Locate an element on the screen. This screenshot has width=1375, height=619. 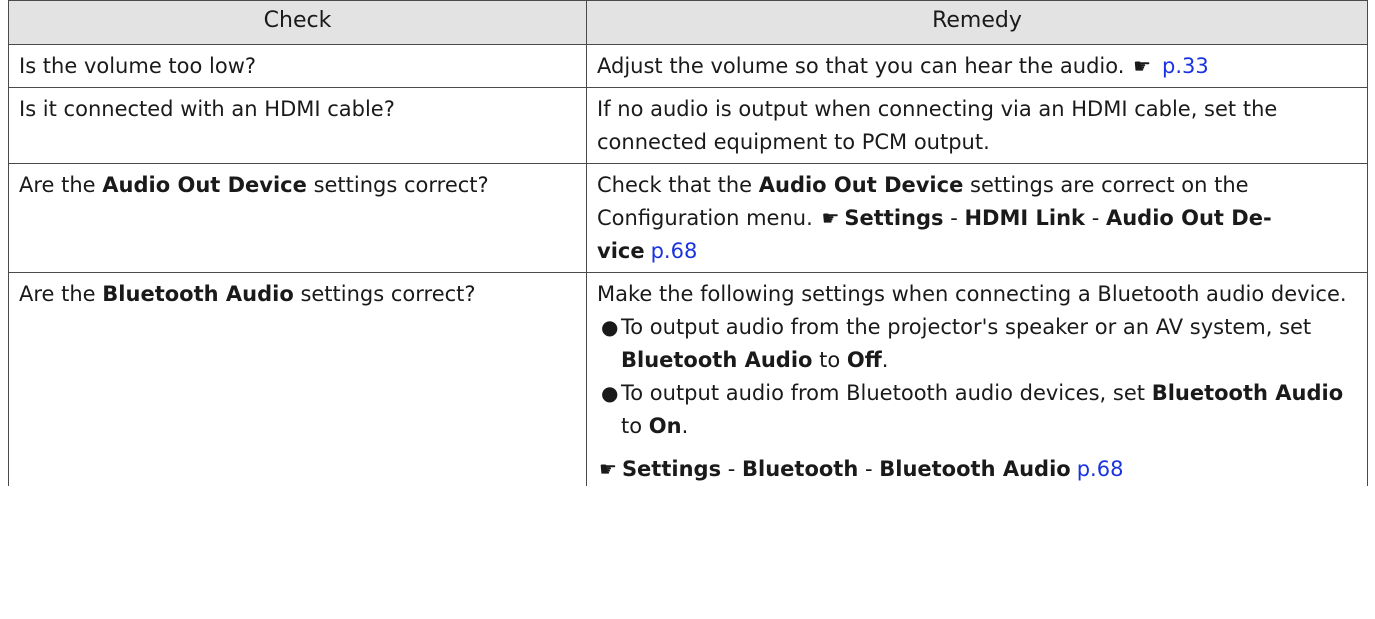
check-setting-name: Bluetooth Audio is located at coordinates (198, 294).